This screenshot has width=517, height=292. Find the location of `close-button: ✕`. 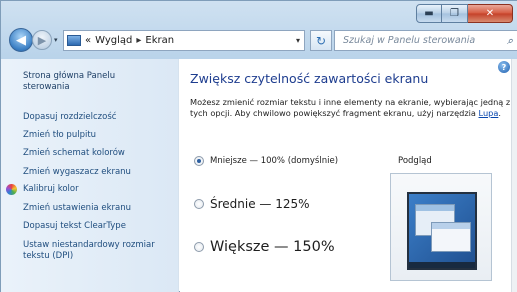

close-button: ✕ is located at coordinates (490, 13).